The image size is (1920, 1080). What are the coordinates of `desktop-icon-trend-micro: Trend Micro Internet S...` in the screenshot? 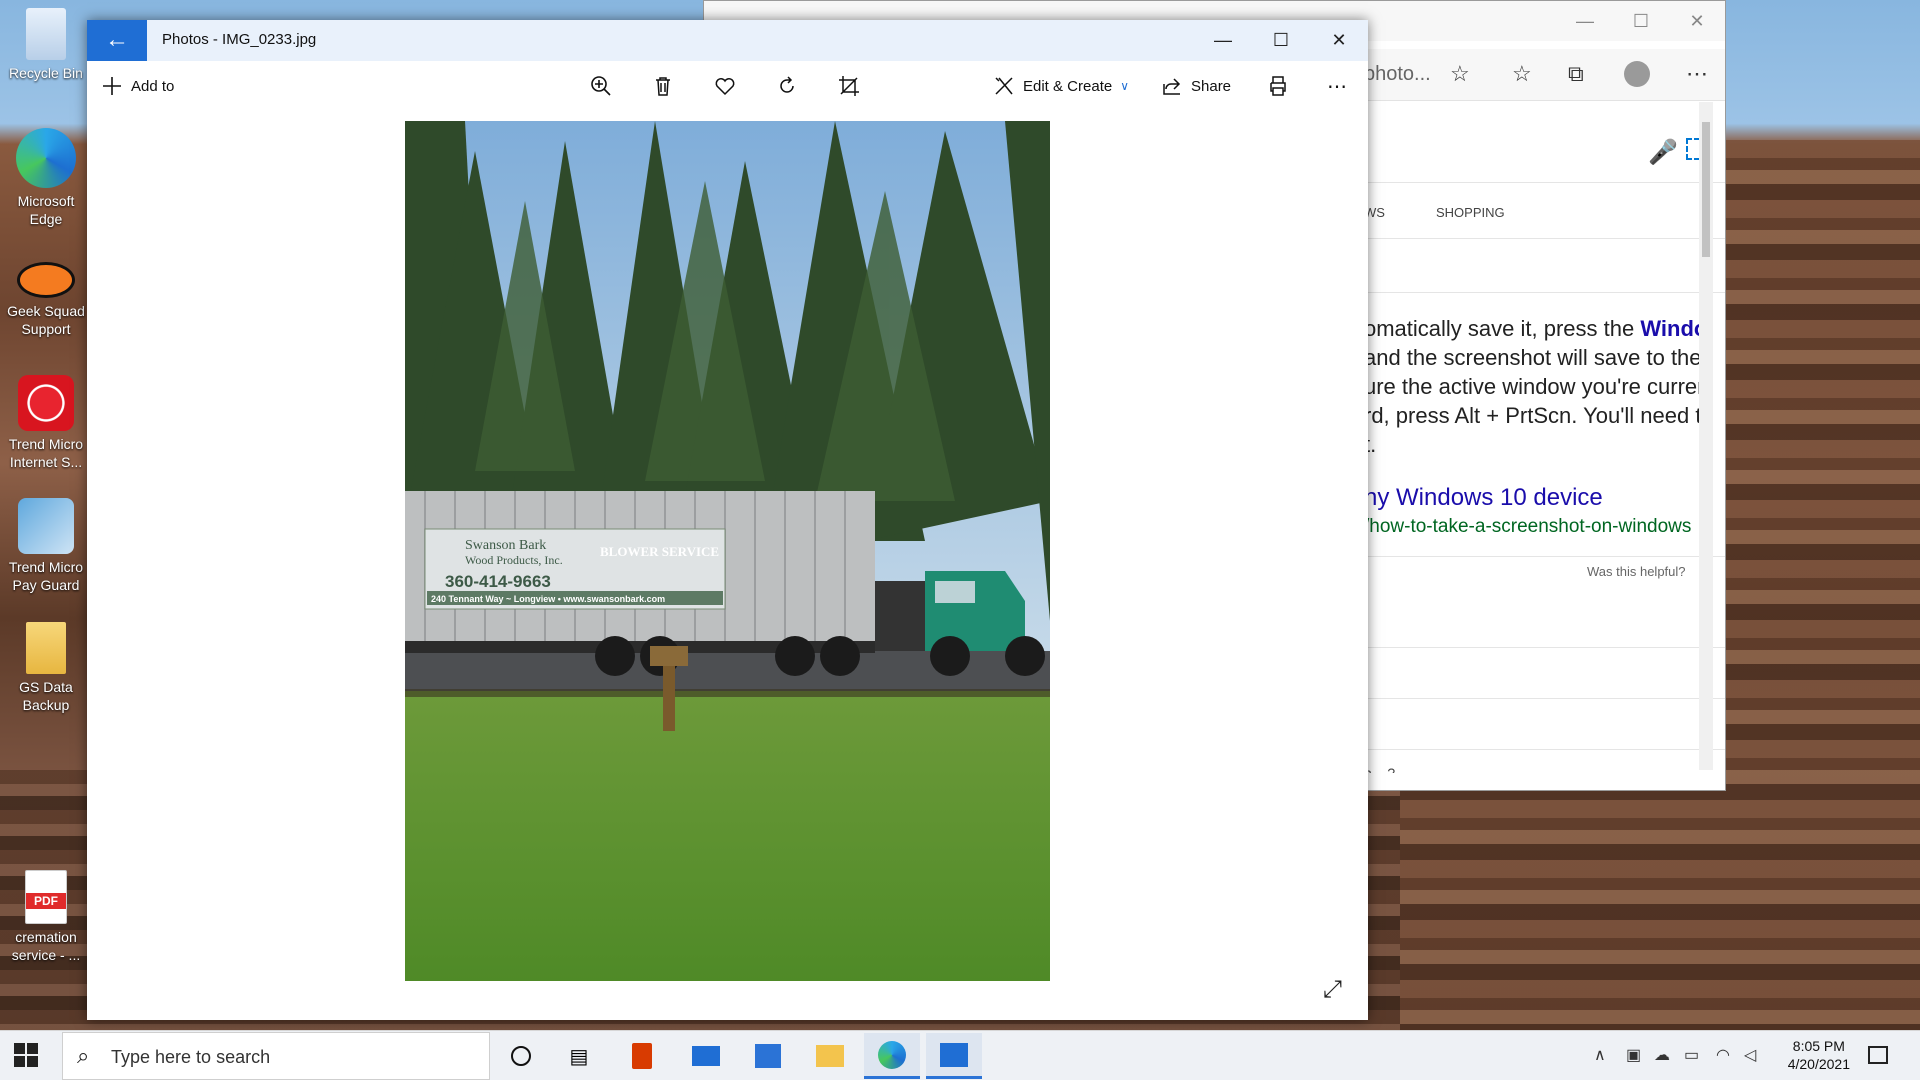 It's located at (46, 423).